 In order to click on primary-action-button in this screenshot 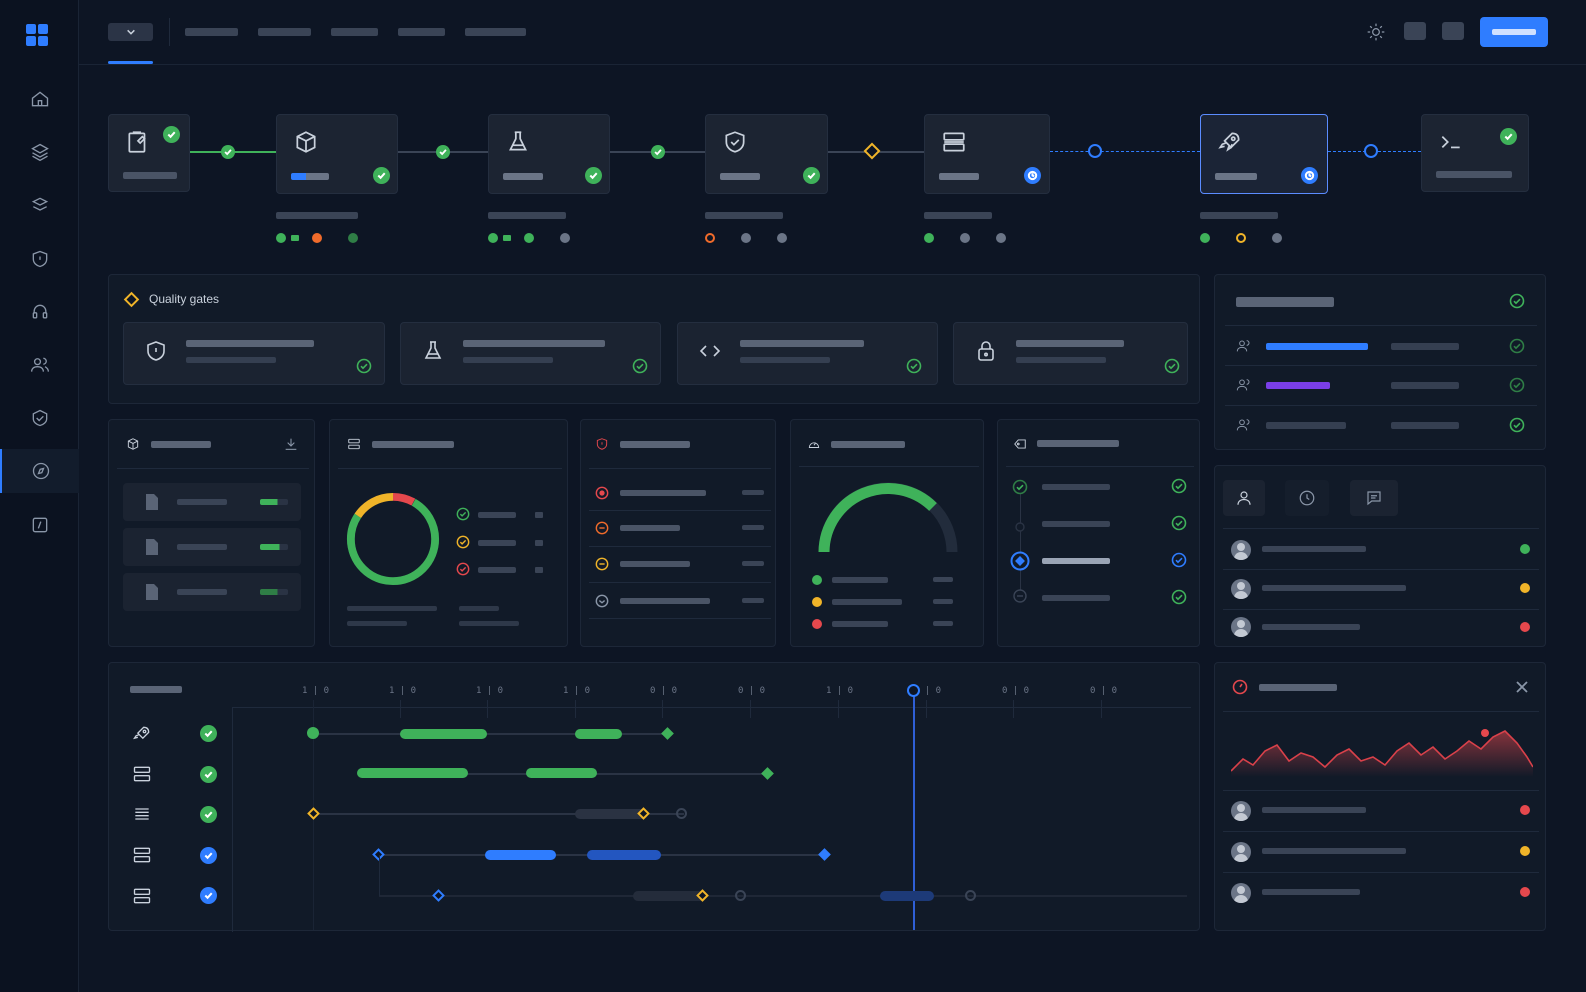, I will do `click(1514, 32)`.